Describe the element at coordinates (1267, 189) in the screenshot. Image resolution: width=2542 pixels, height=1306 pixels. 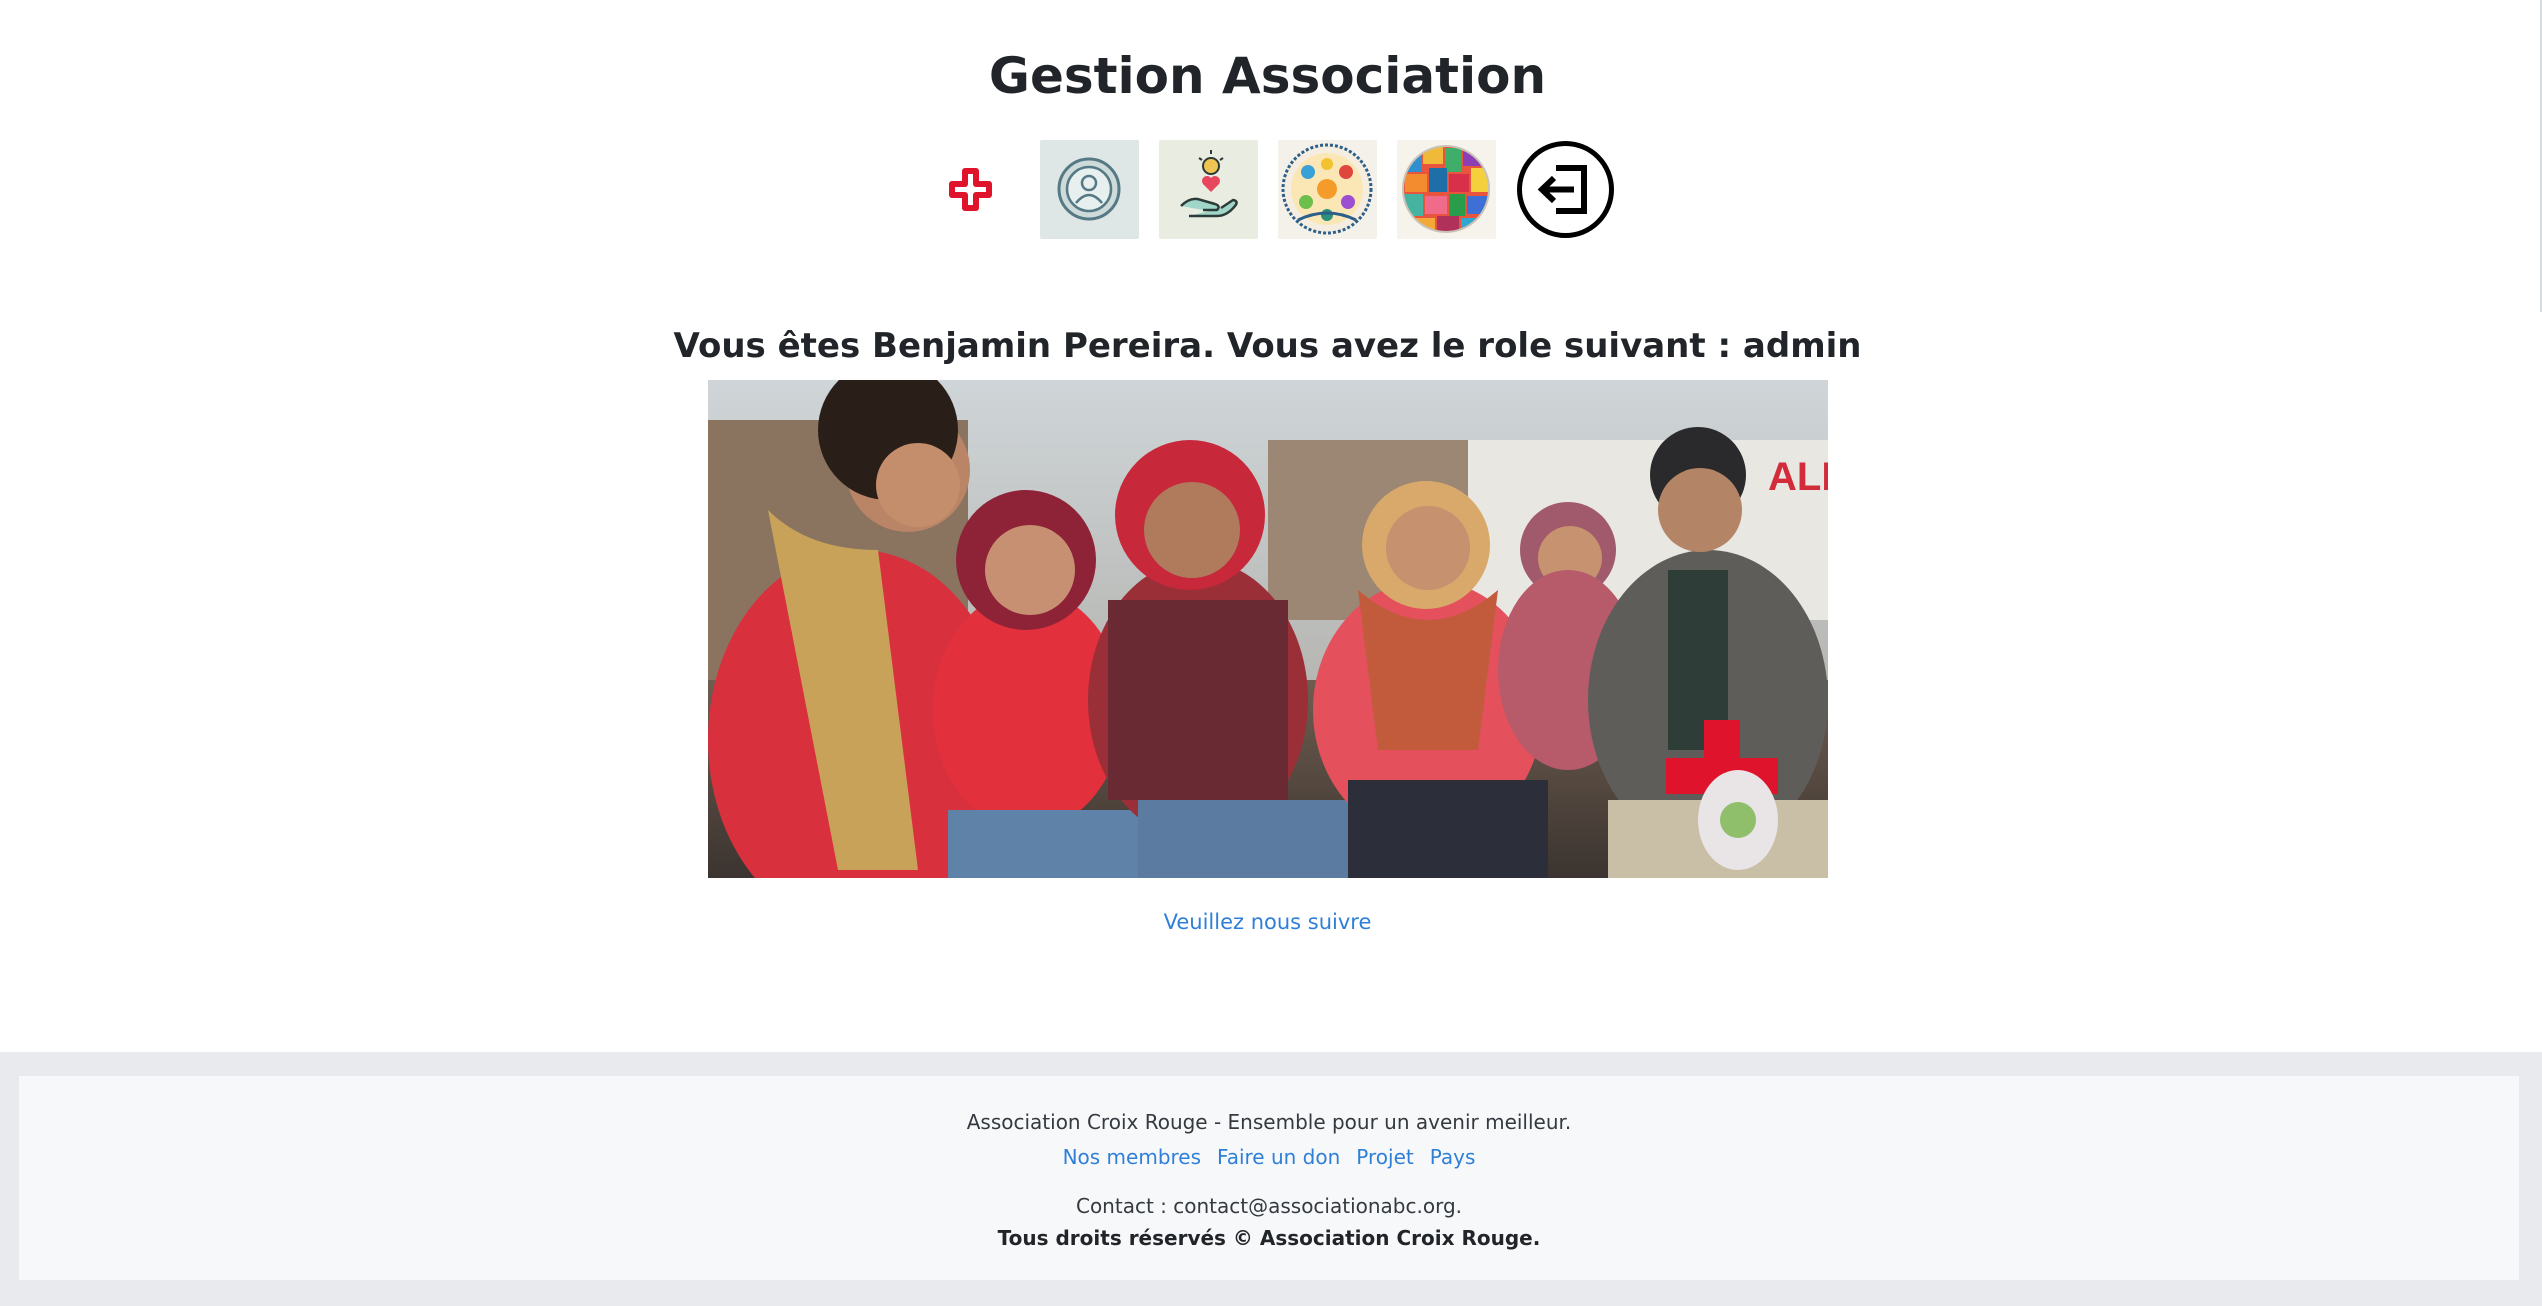
I see `icon-nav-bar` at that location.